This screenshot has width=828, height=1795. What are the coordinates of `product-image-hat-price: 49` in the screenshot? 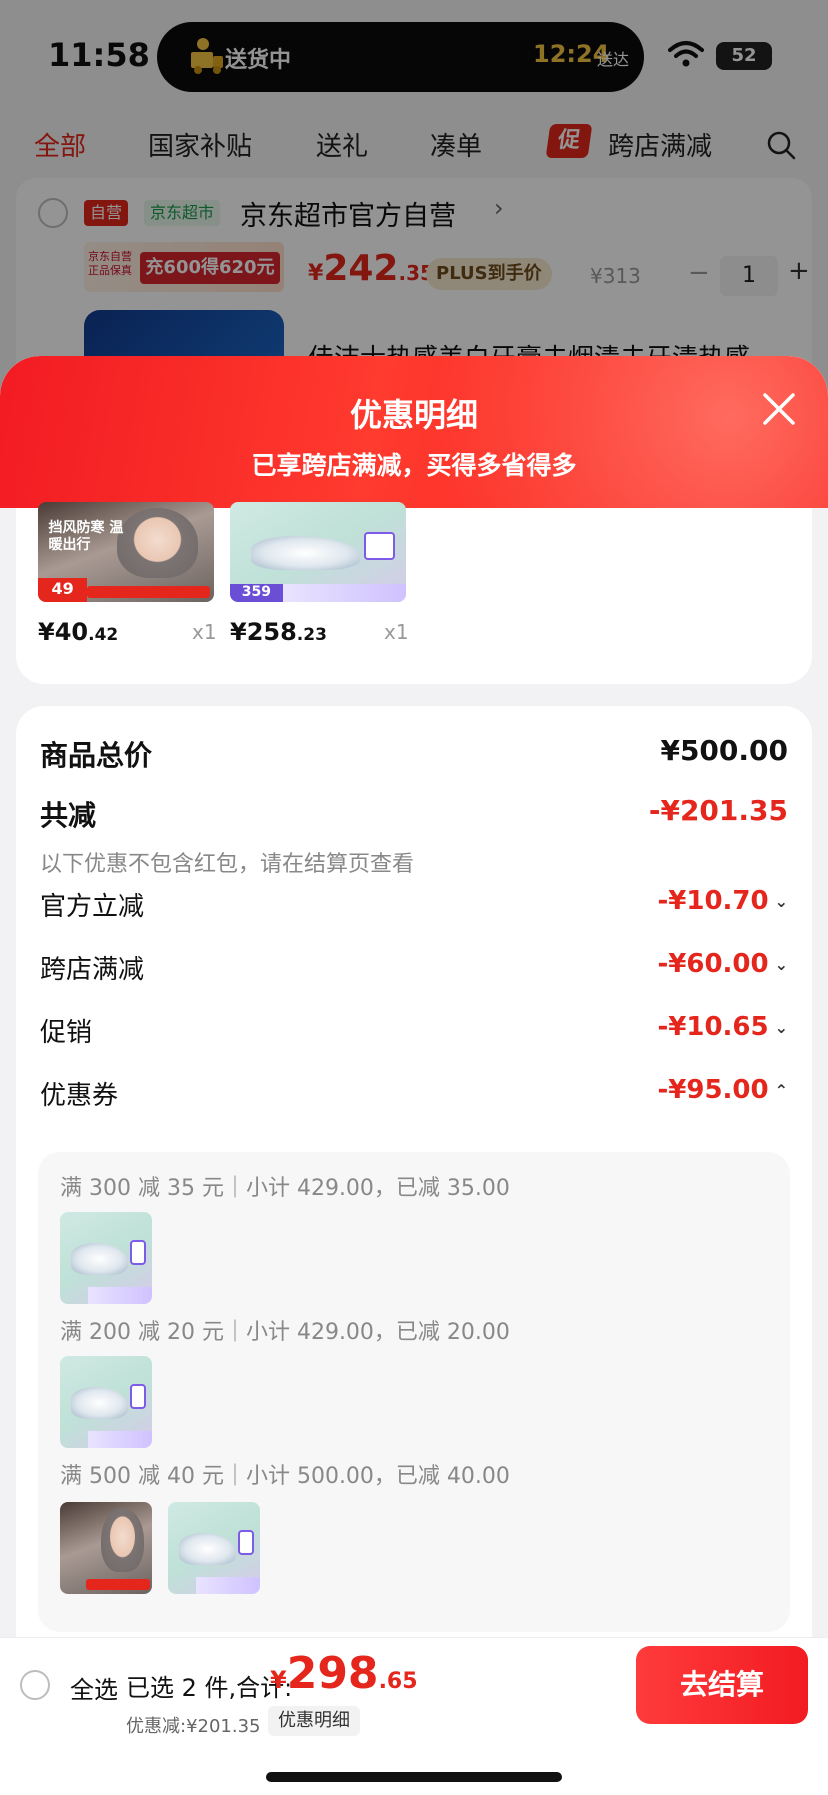 It's located at (63, 590).